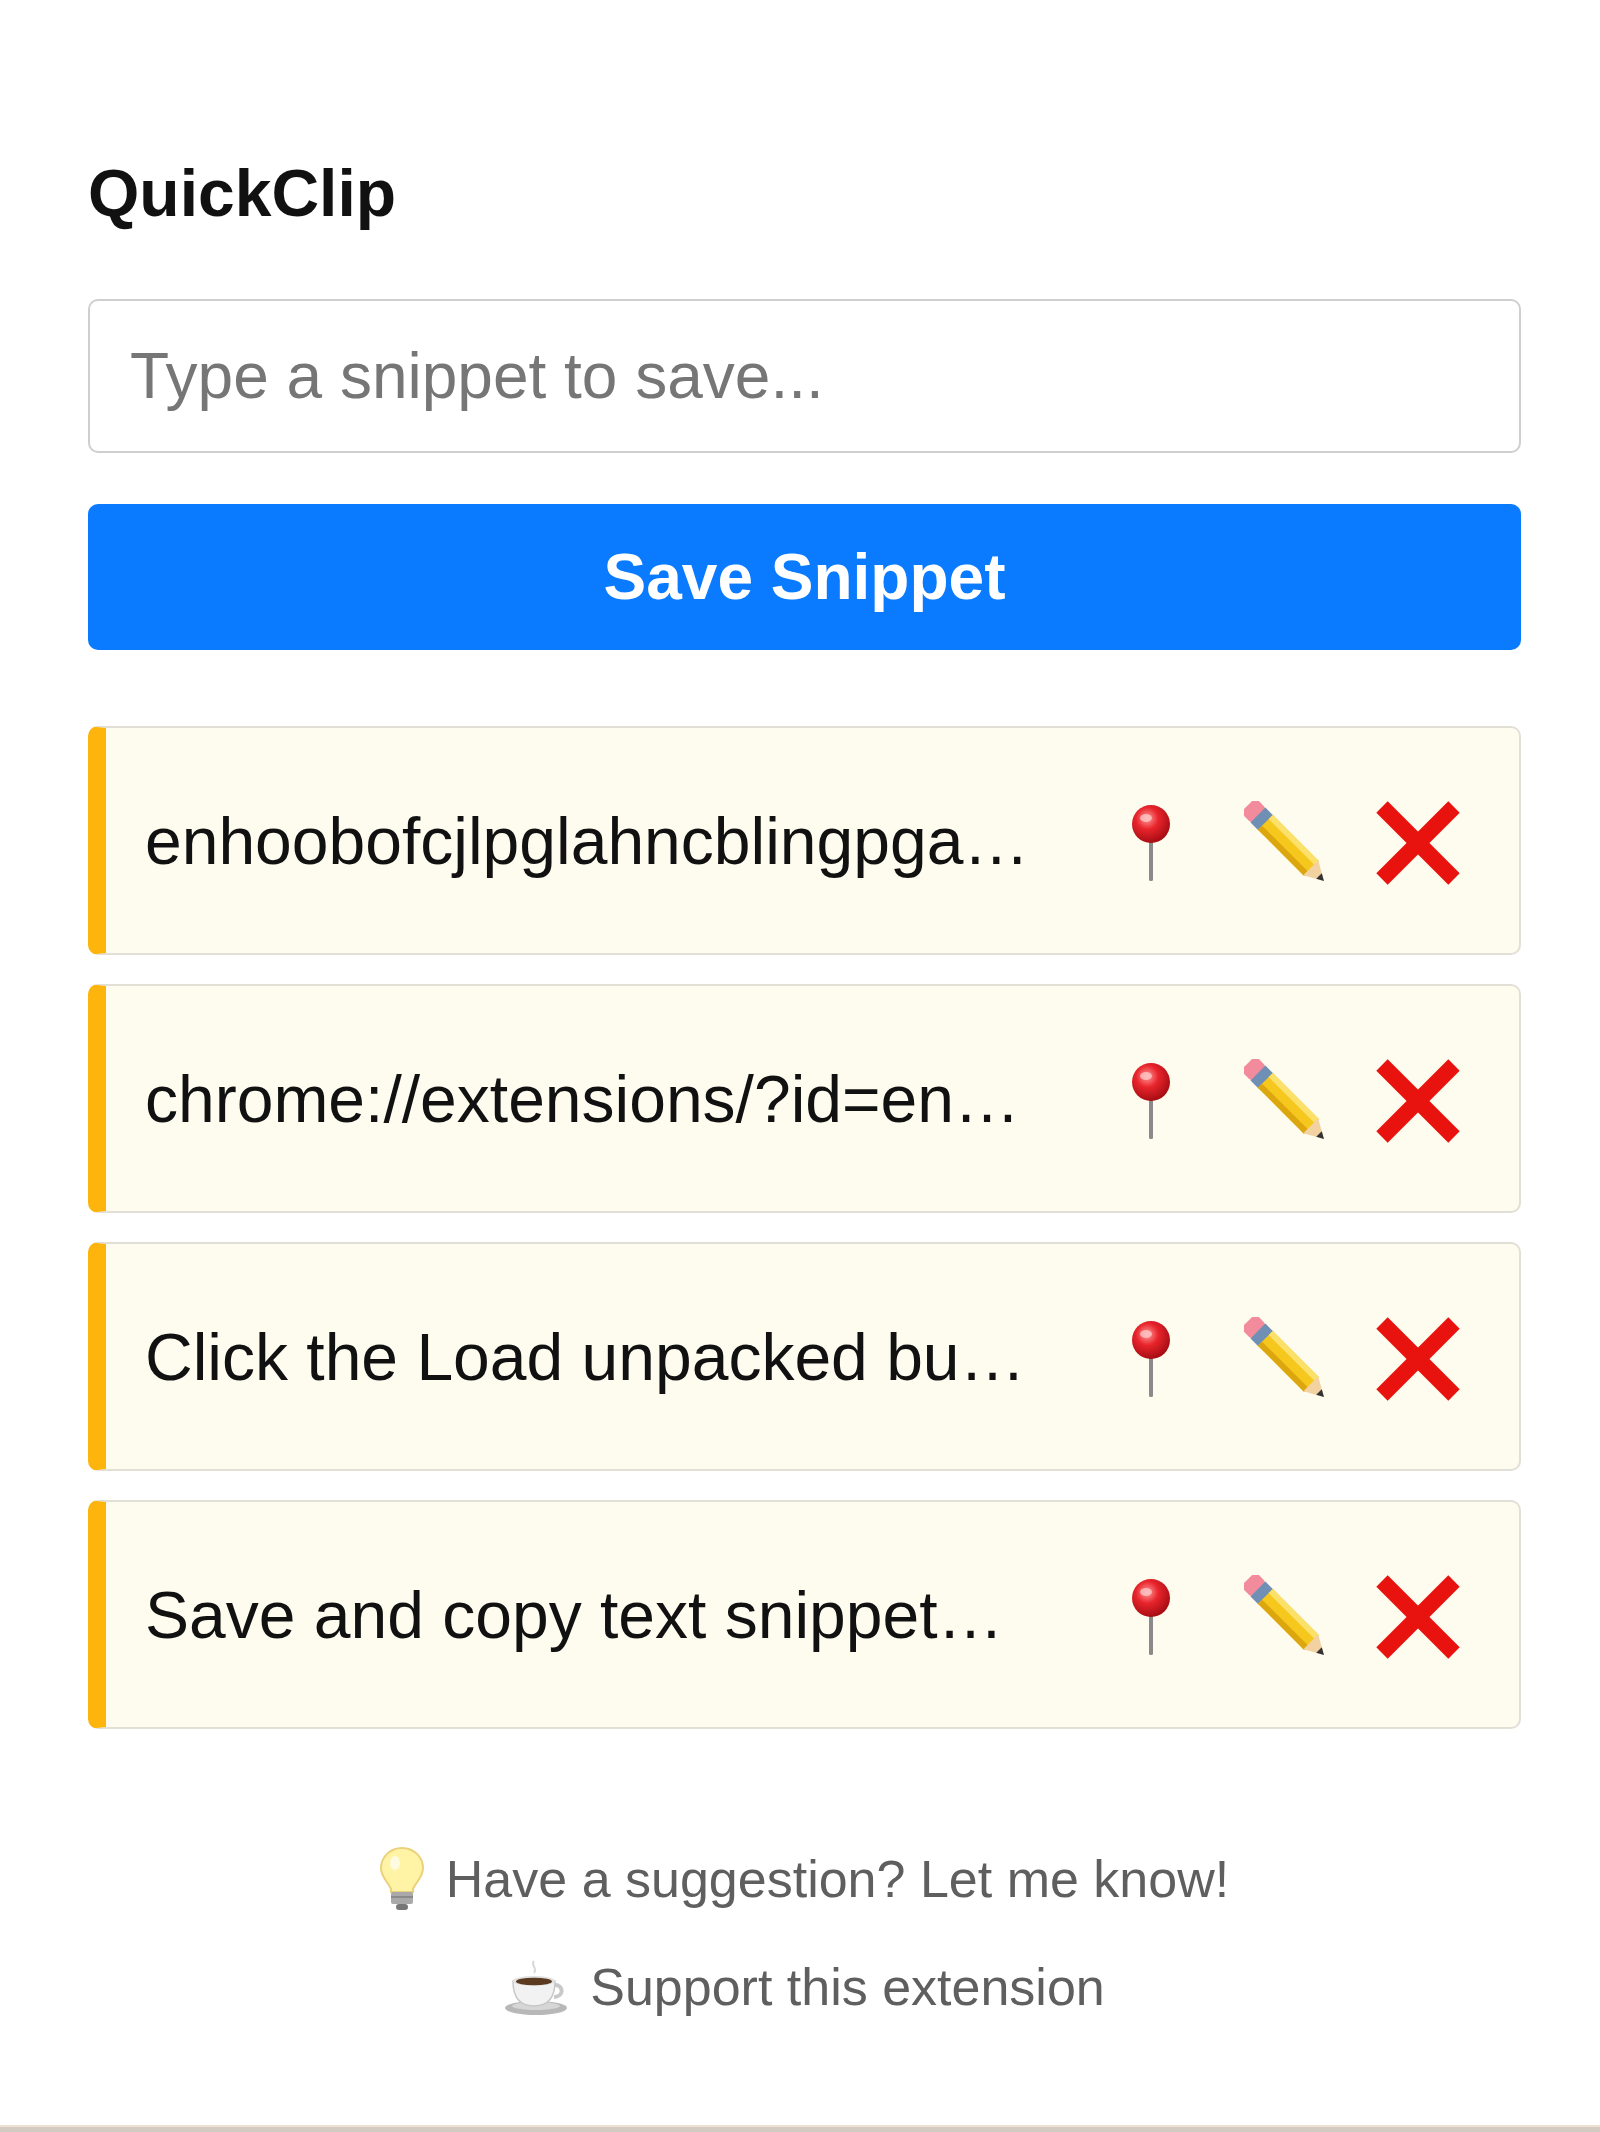  Describe the element at coordinates (536, 1987) in the screenshot. I see `coffee-cup-icon` at that location.